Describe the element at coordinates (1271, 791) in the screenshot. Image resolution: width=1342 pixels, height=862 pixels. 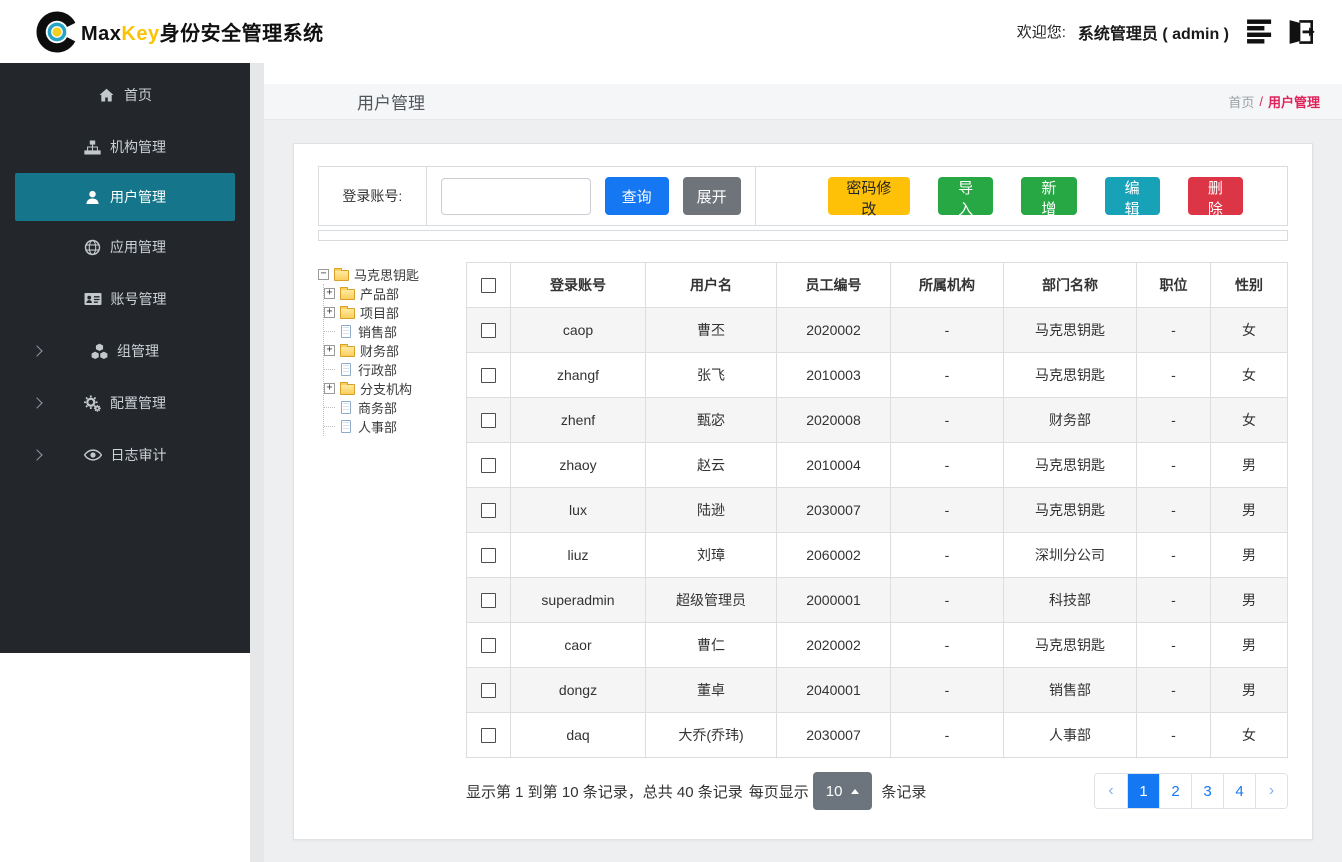
I see `next-page-button: ›` at that location.